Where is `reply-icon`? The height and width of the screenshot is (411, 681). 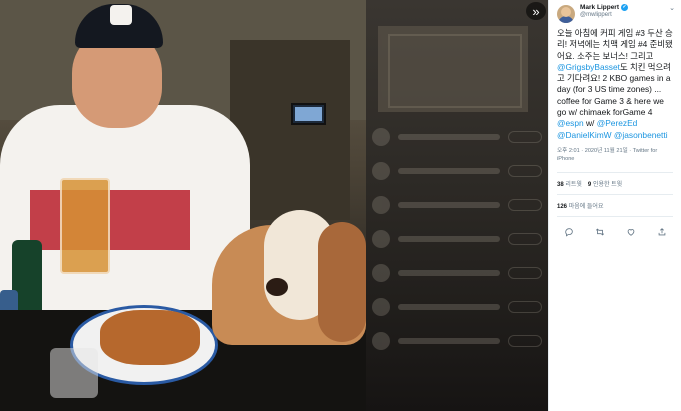 reply-icon is located at coordinates (569, 232).